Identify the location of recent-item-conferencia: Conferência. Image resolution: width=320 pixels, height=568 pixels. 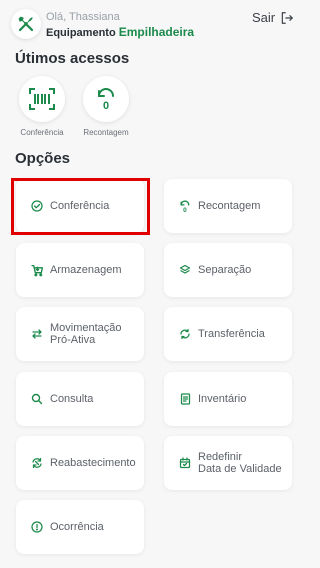
(42, 106).